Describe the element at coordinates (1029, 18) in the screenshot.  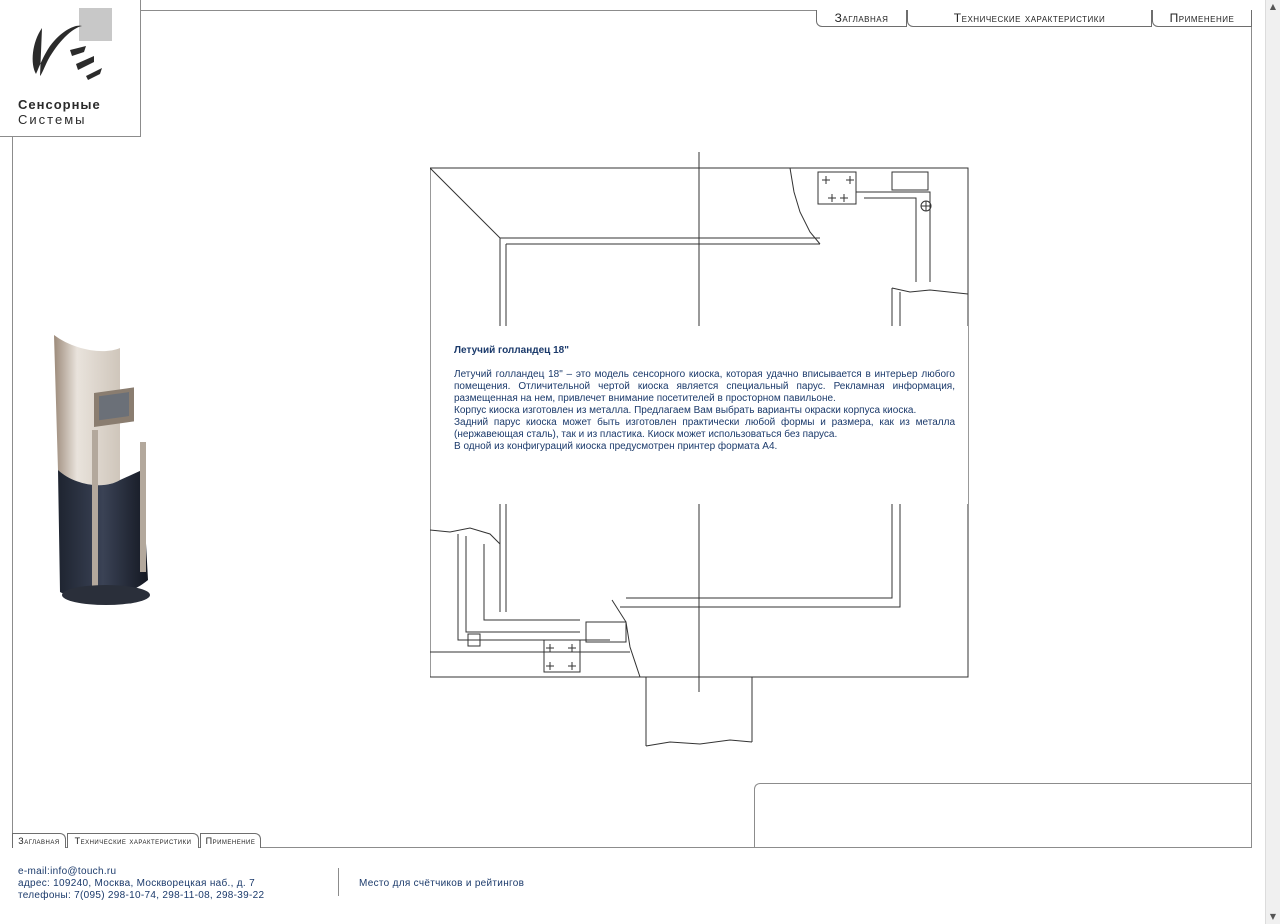
I see `nav-top-specs-tab: Технические характеристики` at that location.